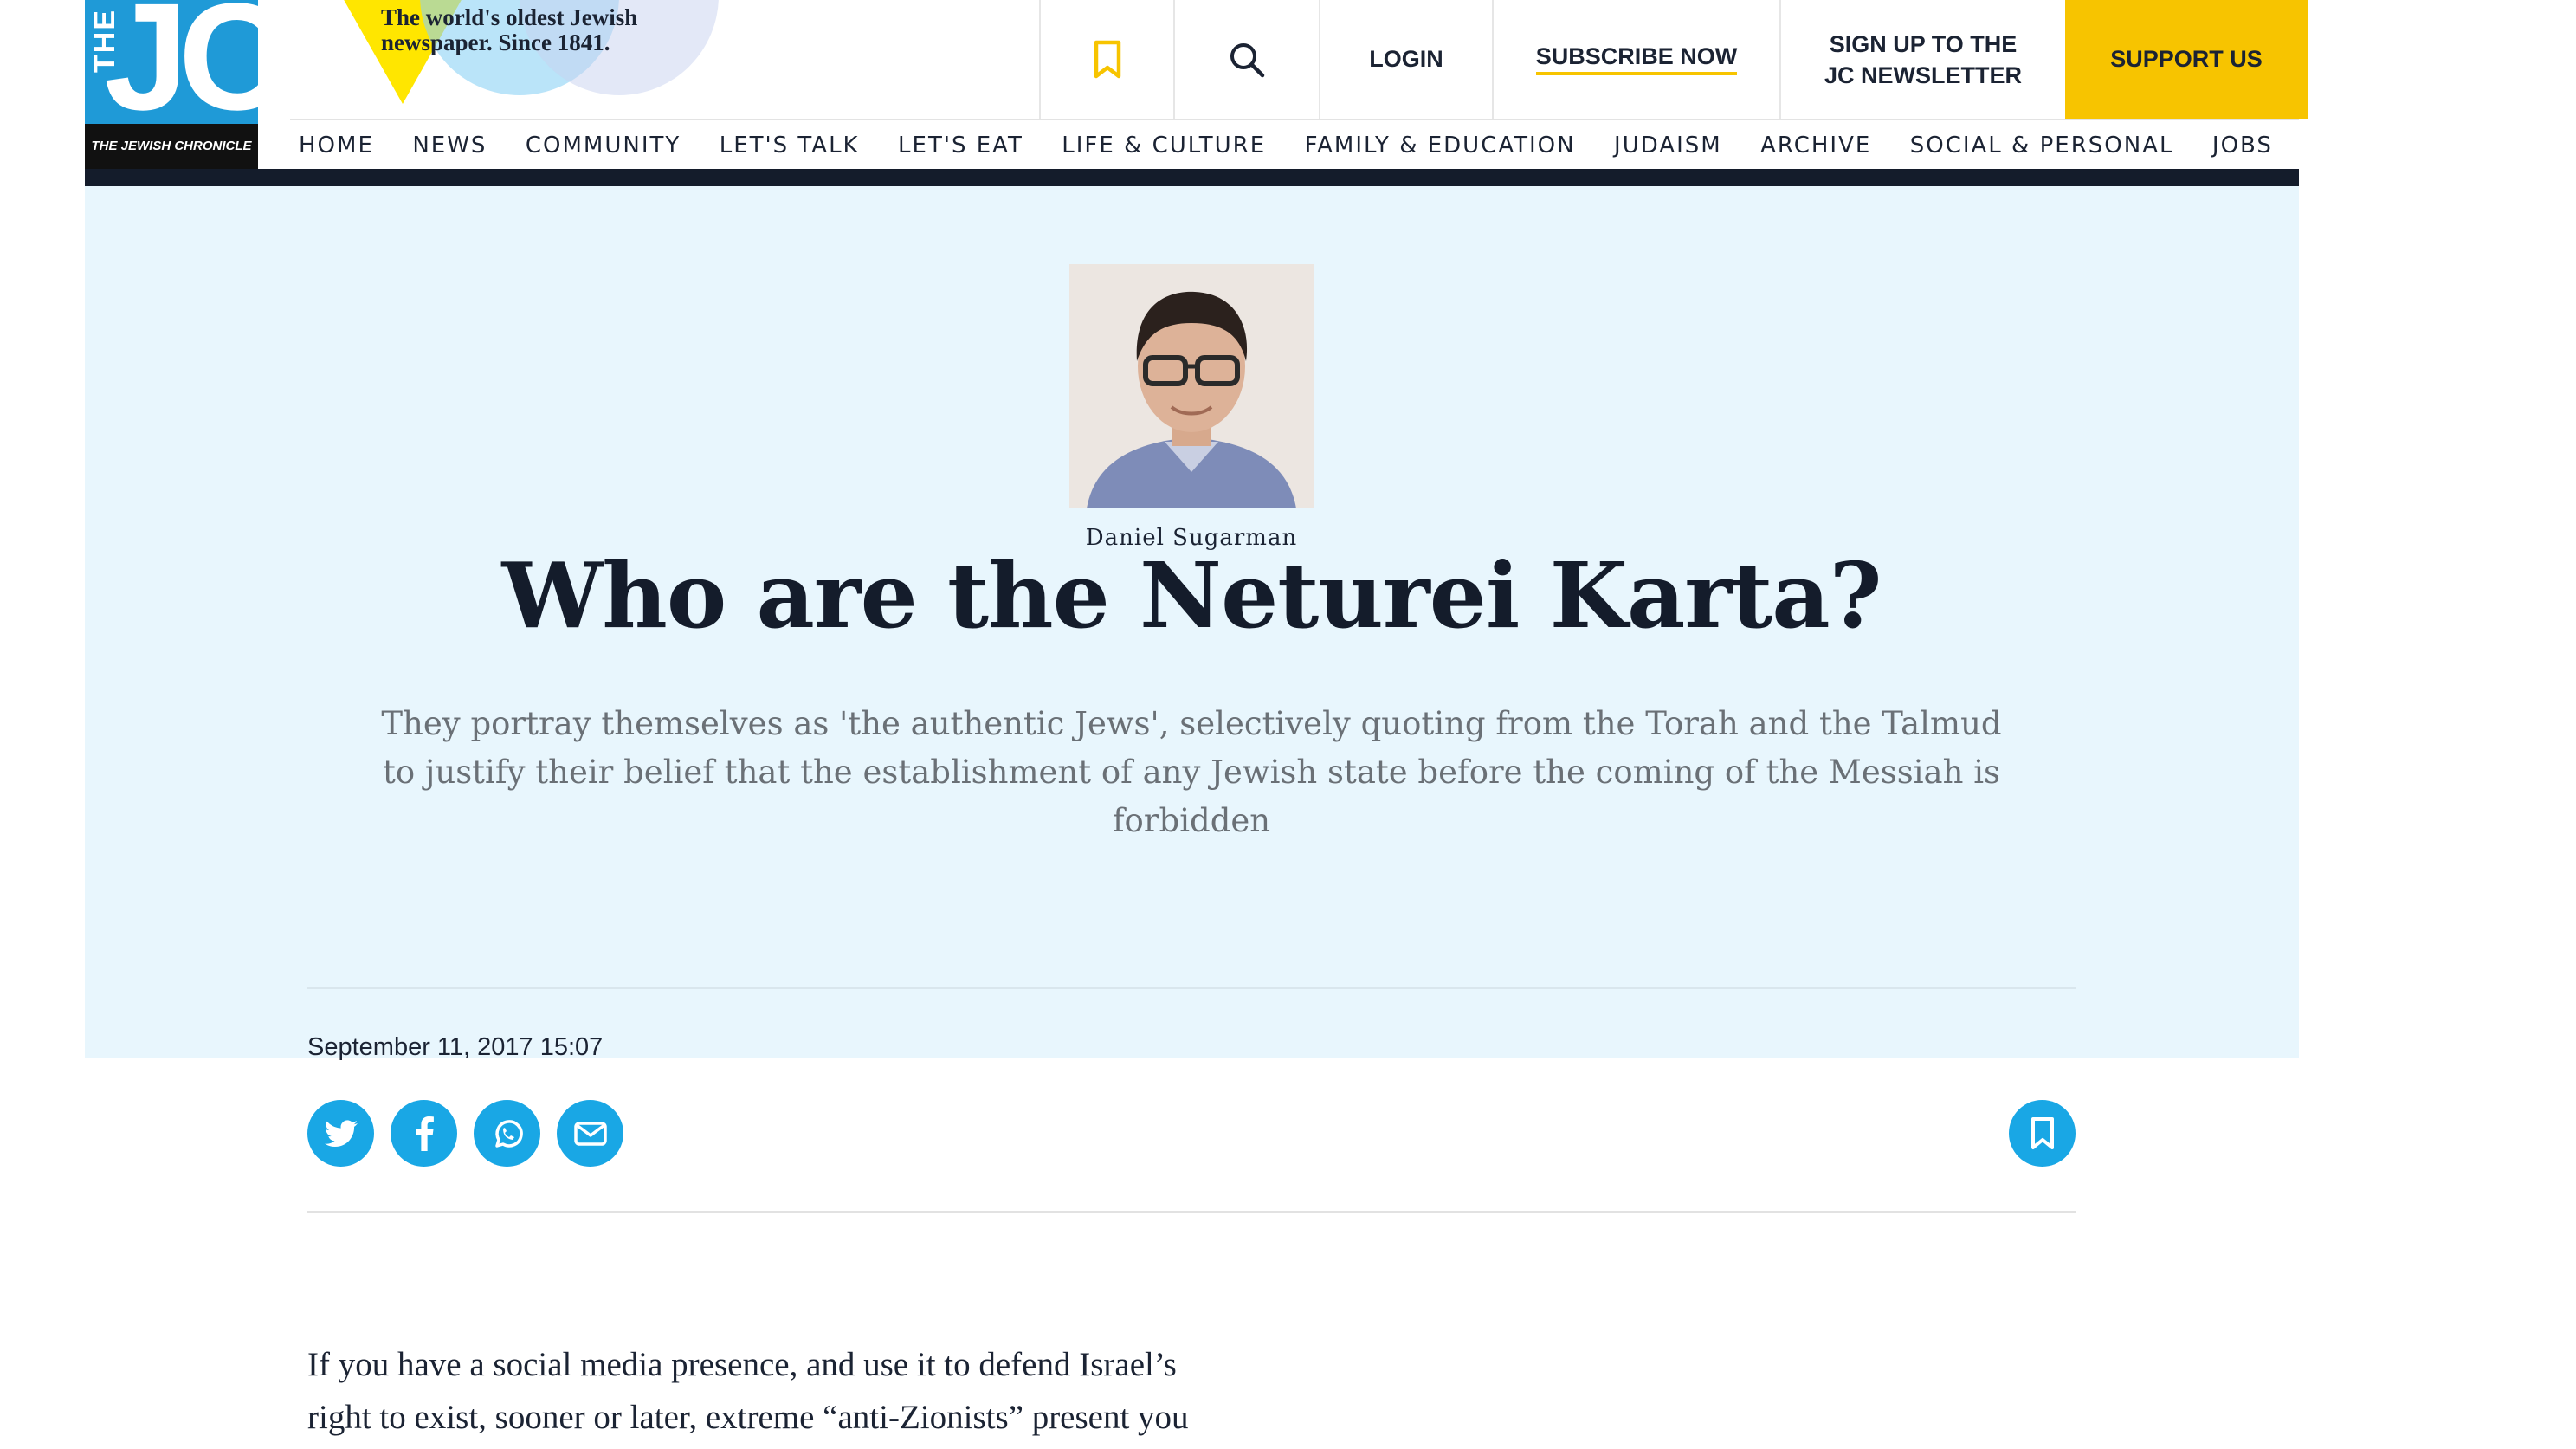 This screenshot has width=2576, height=1449. I want to click on author-photo, so click(1192, 386).